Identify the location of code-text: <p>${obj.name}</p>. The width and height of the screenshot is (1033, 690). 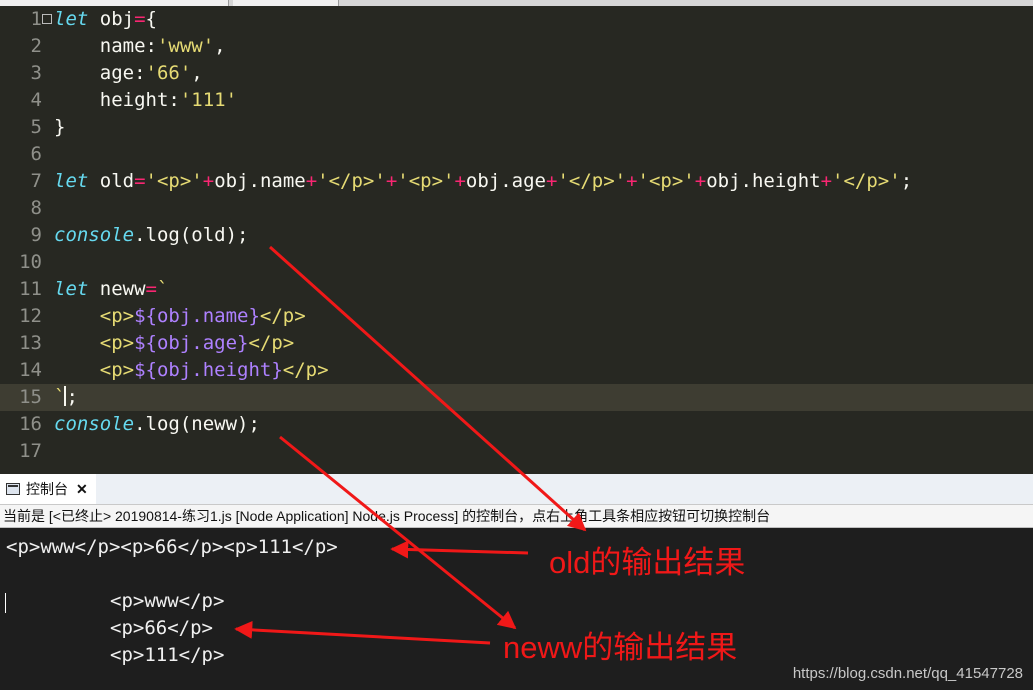
(180, 316).